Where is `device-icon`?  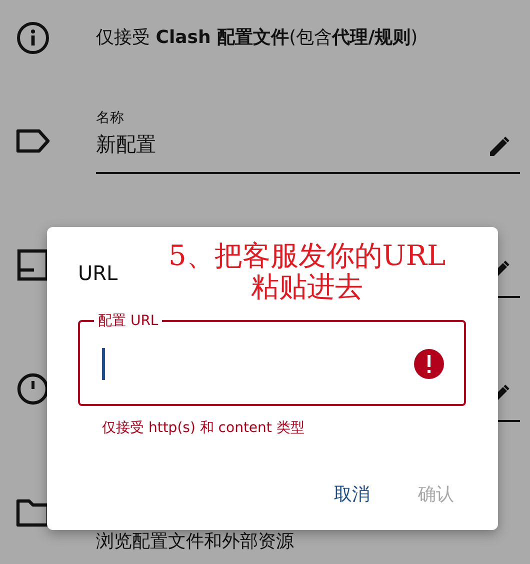
device-icon is located at coordinates (33, 265).